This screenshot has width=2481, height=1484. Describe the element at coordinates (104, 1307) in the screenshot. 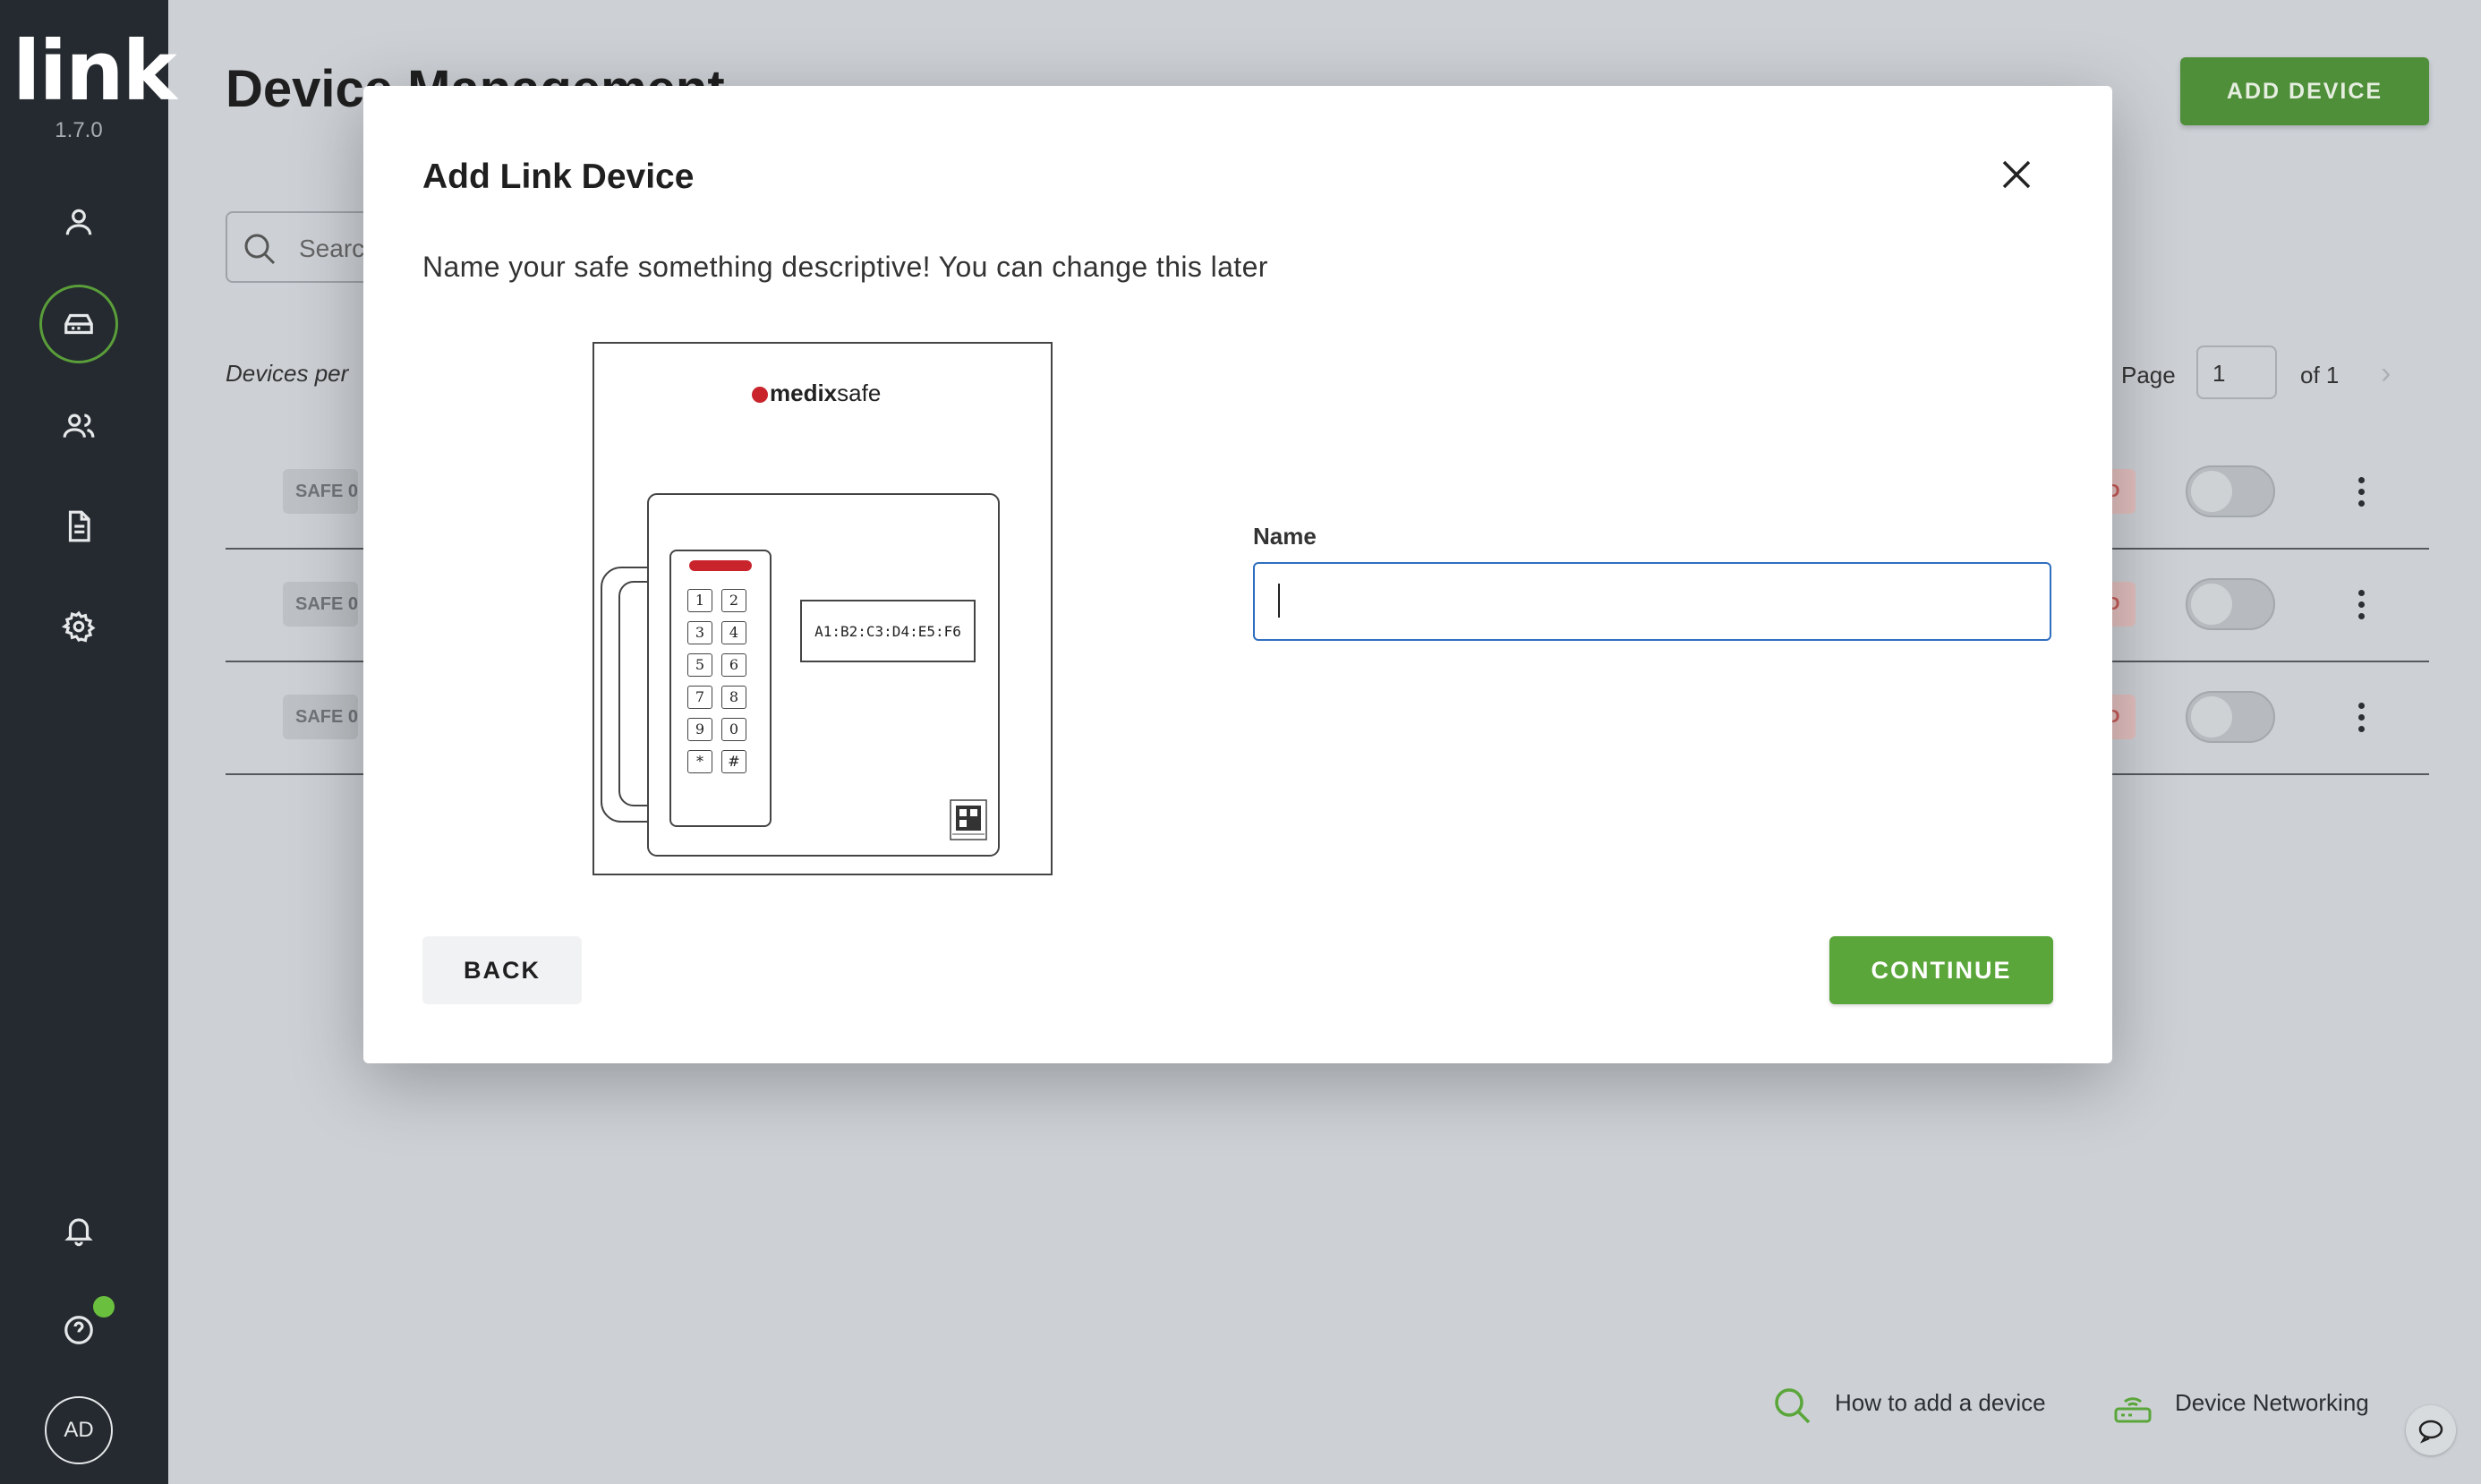

I see `help-notification-dot` at that location.